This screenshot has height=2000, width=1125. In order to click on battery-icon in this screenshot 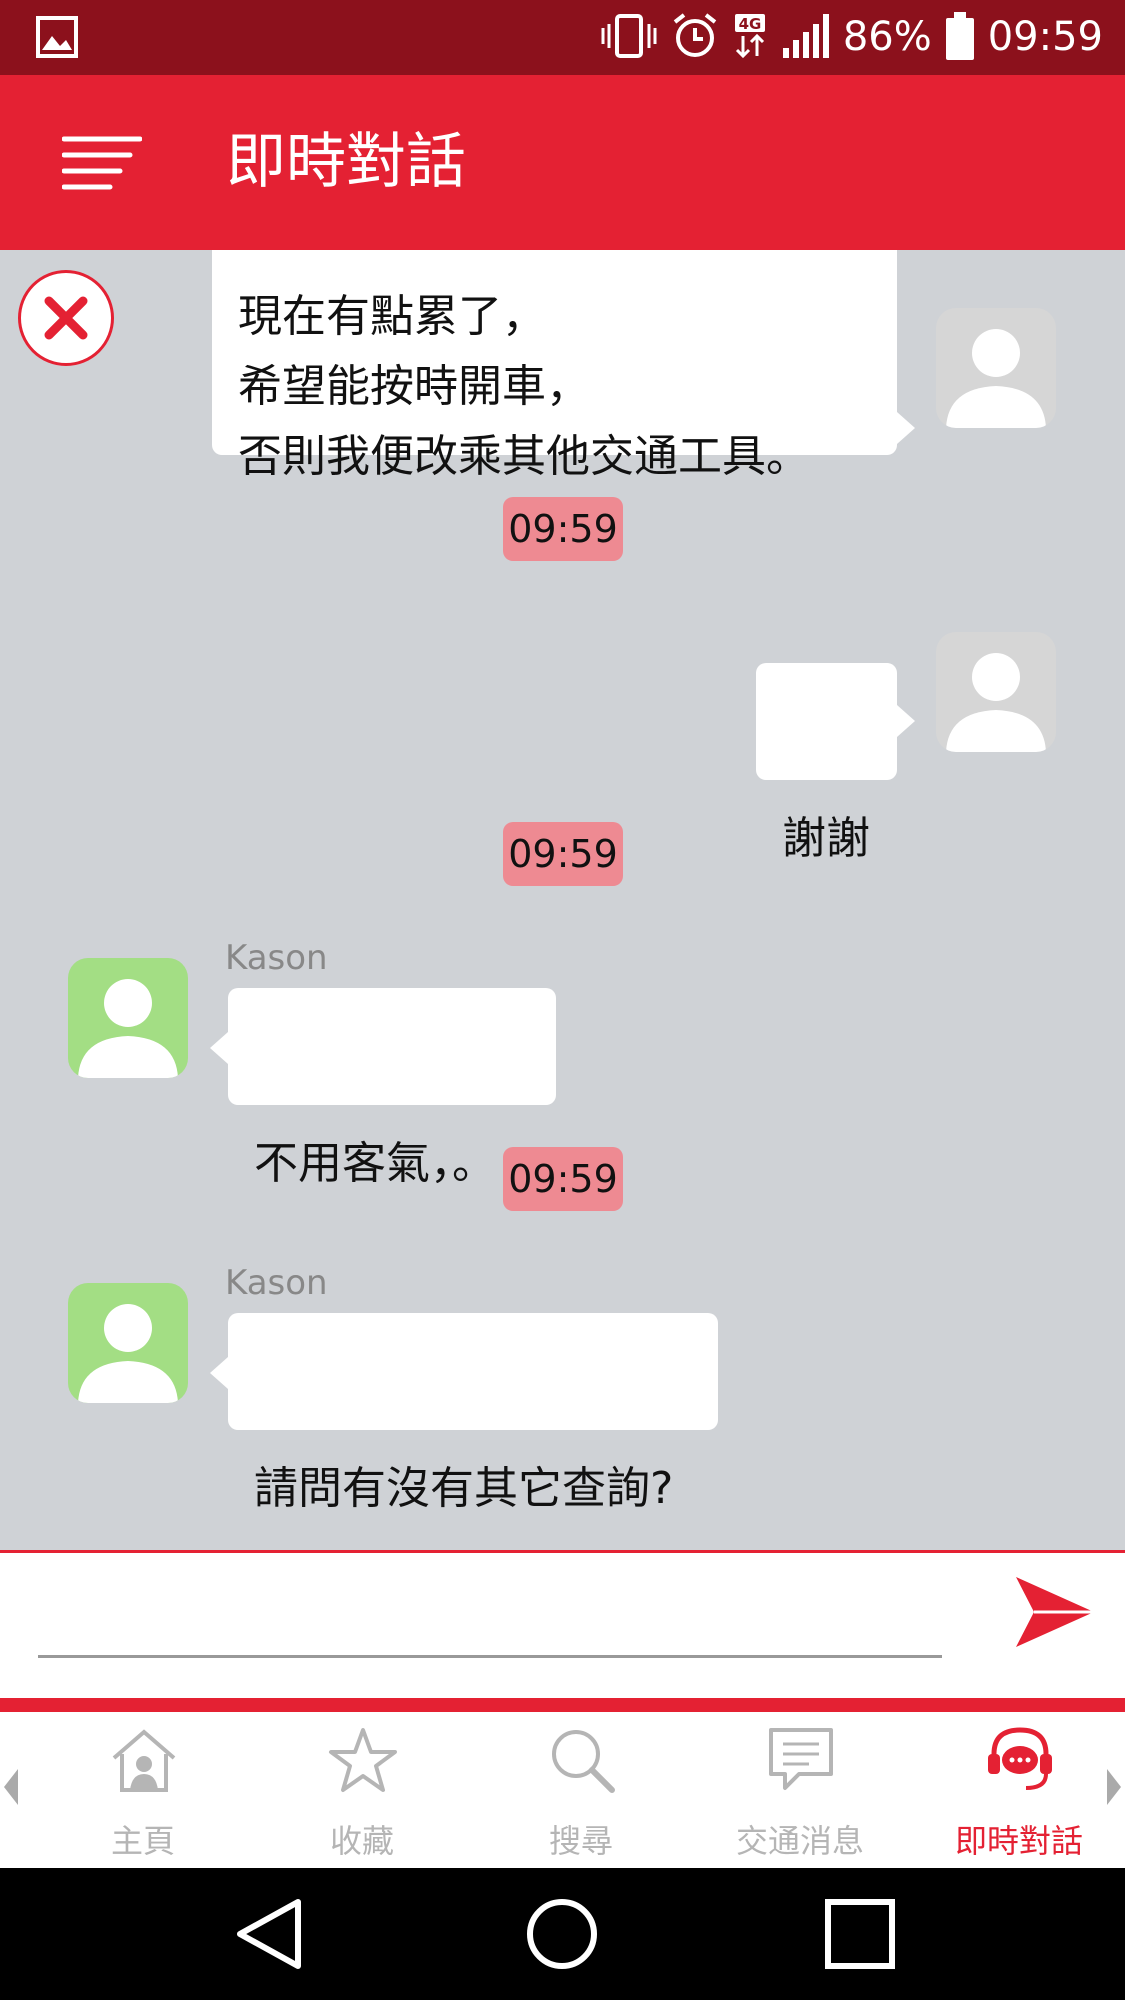, I will do `click(959, 37)`.